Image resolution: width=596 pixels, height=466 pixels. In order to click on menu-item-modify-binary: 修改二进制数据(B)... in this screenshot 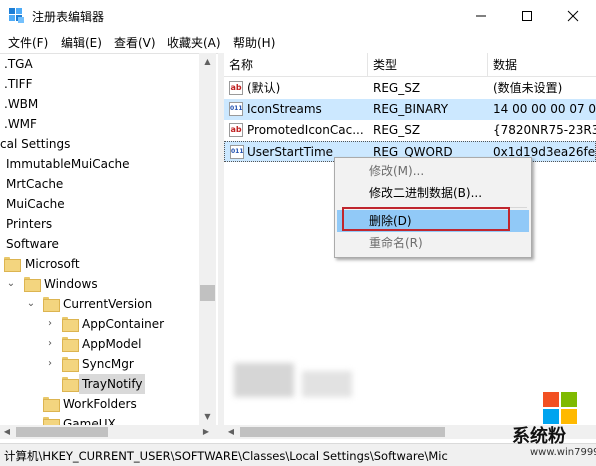, I will do `click(433, 193)`.